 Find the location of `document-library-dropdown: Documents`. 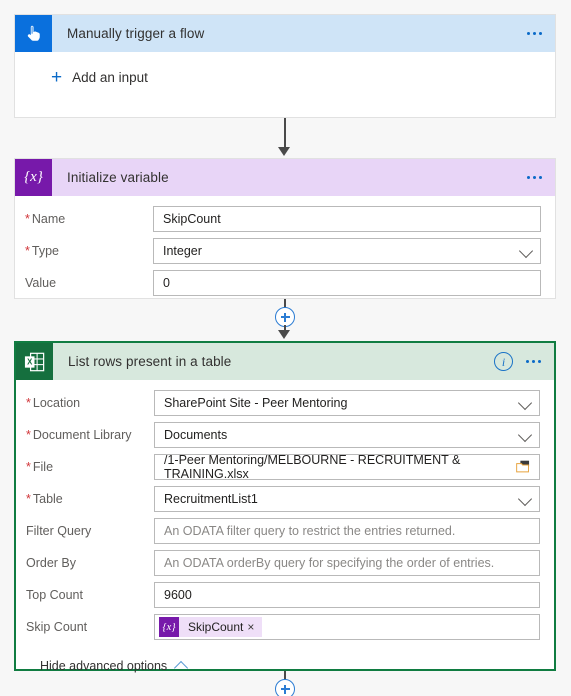

document-library-dropdown: Documents is located at coordinates (347, 435).